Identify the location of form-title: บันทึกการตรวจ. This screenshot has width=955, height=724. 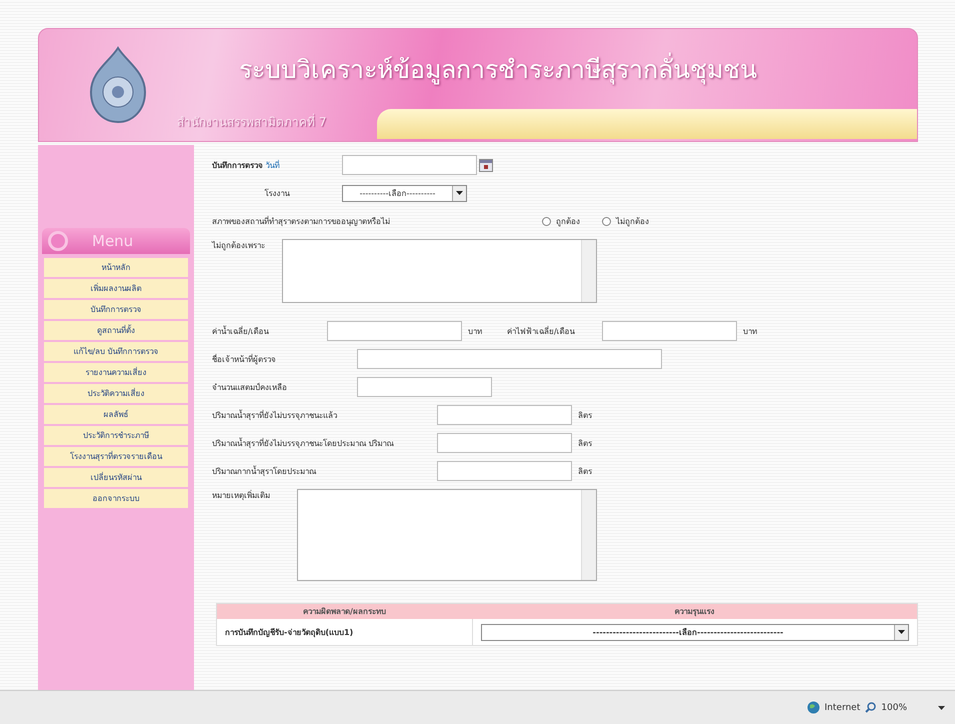
(237, 165).